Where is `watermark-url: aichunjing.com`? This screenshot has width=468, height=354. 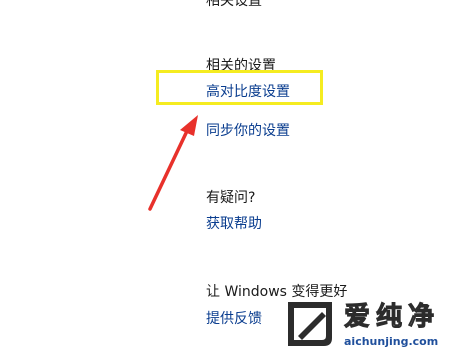
watermark-url: aichunjing.com is located at coordinates (391, 341).